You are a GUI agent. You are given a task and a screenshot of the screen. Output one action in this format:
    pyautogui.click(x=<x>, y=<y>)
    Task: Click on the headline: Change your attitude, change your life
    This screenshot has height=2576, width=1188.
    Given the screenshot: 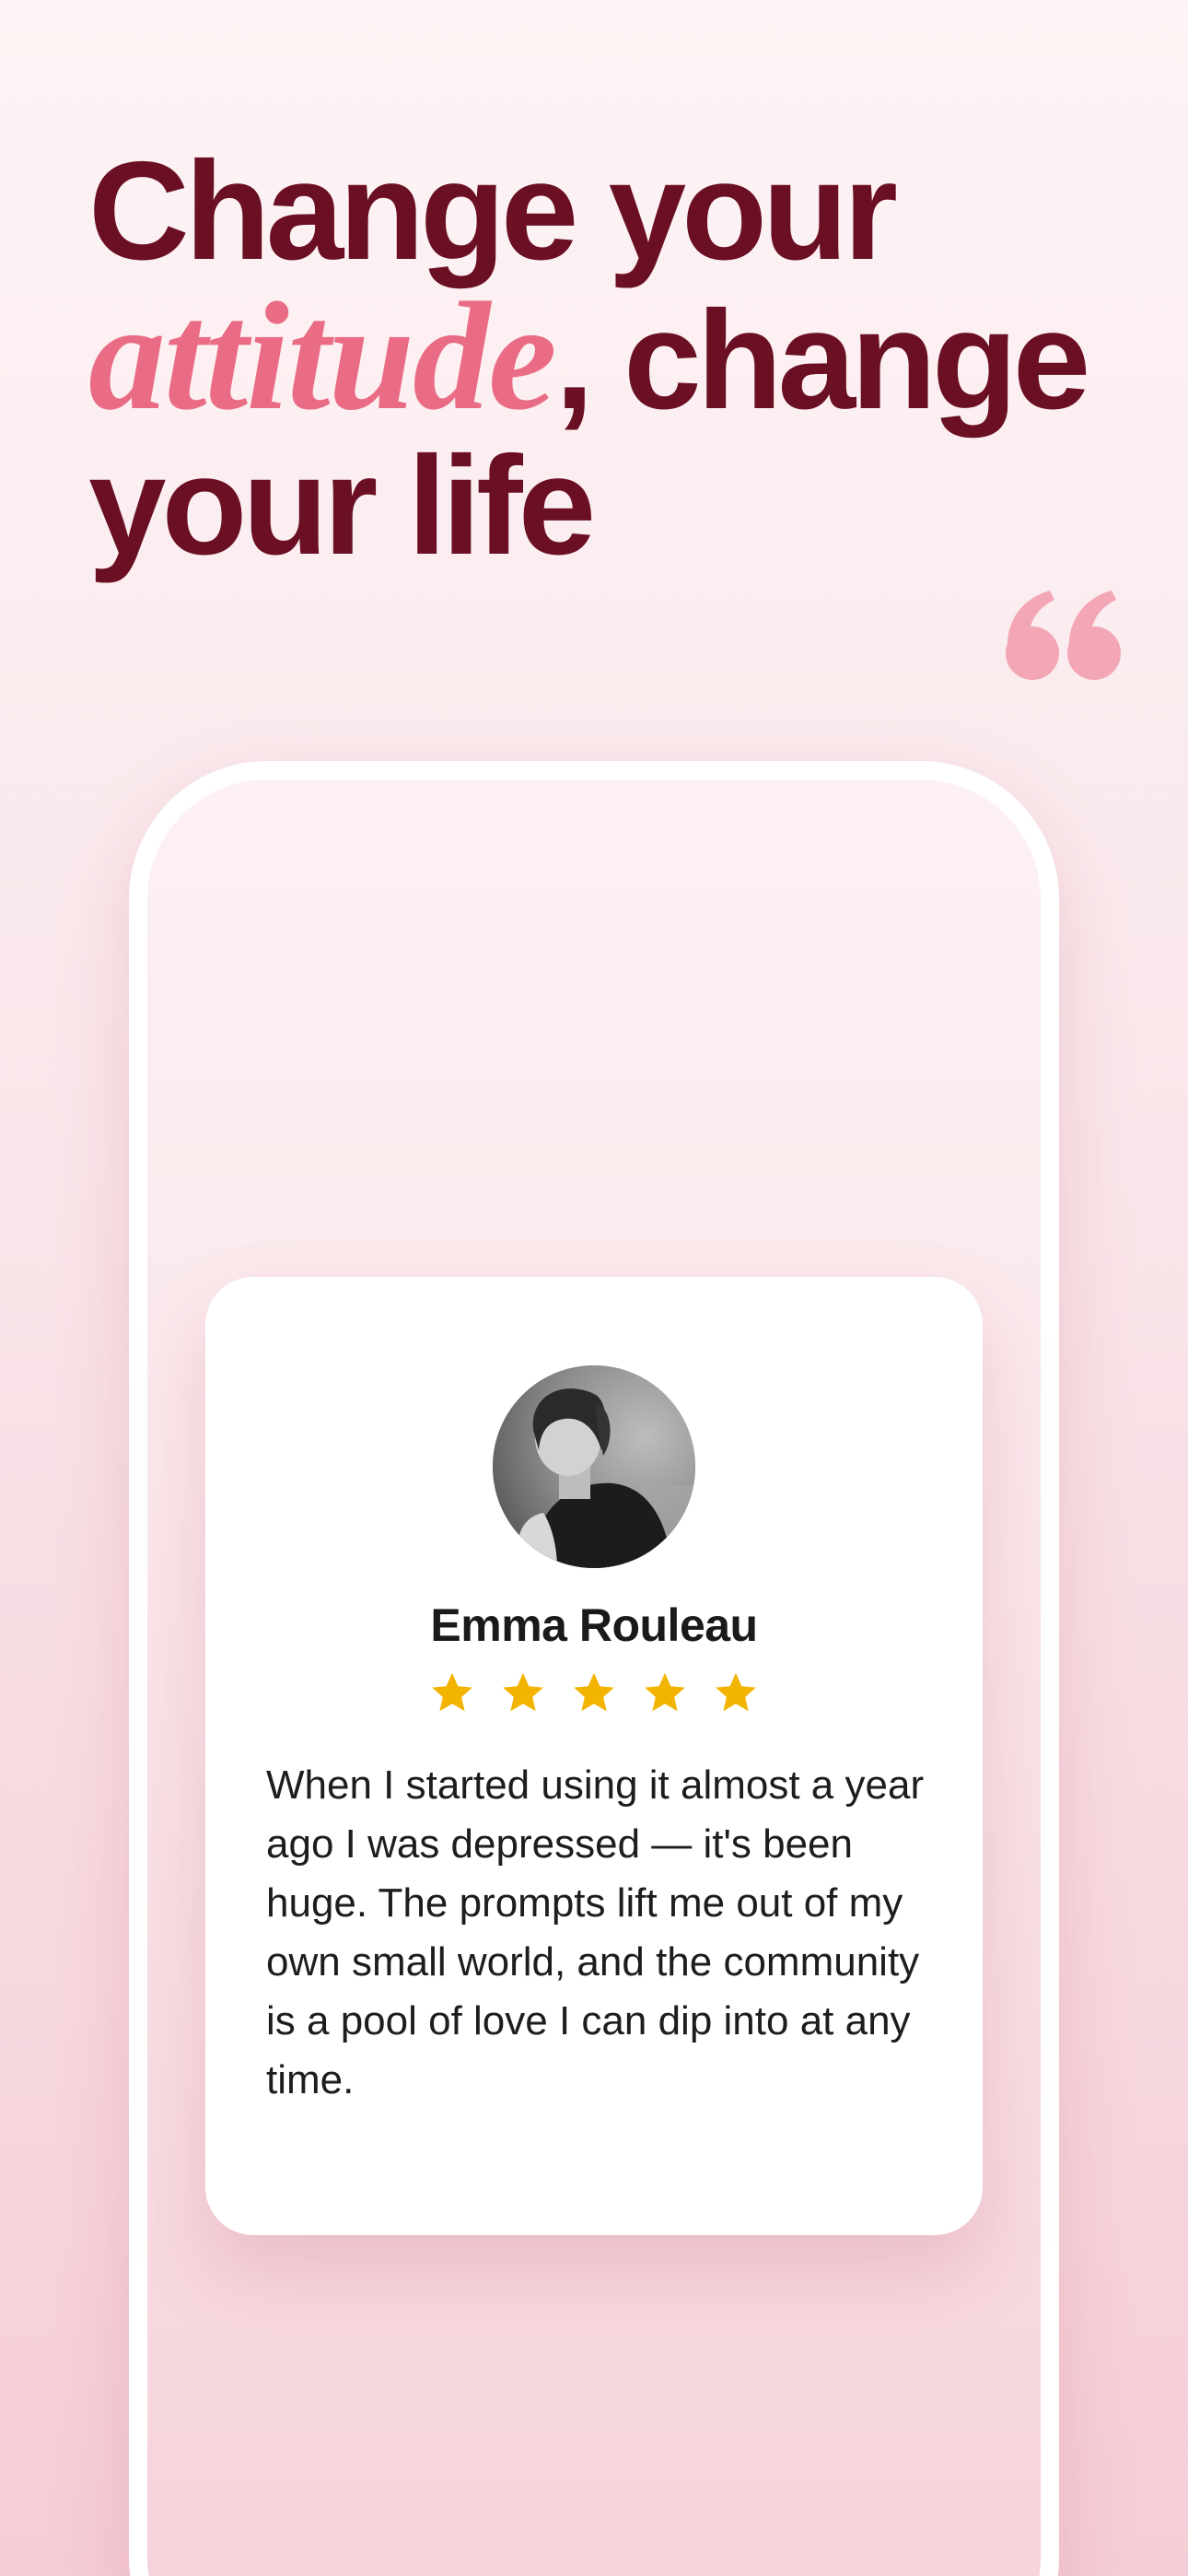 What is the action you would take?
    pyautogui.click(x=604, y=358)
    